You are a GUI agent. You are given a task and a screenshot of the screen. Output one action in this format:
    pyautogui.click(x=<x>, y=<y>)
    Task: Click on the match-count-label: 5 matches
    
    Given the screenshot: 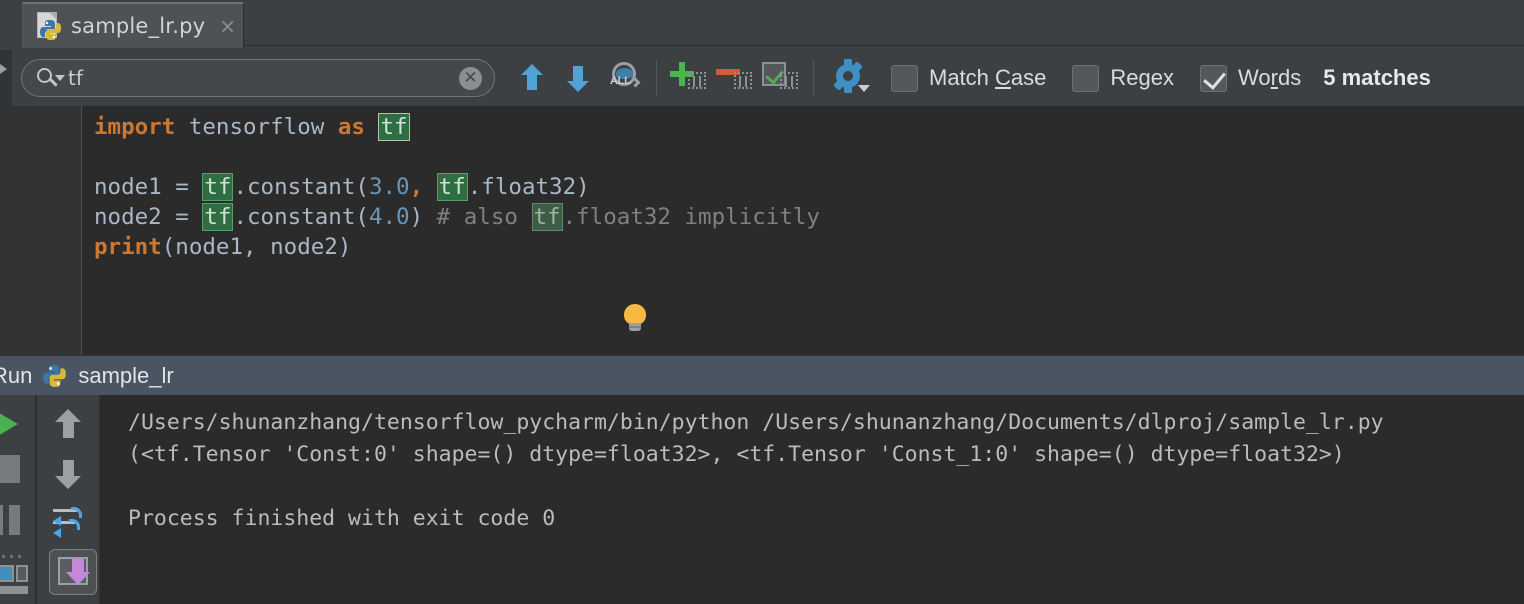 What is the action you would take?
    pyautogui.click(x=1377, y=77)
    